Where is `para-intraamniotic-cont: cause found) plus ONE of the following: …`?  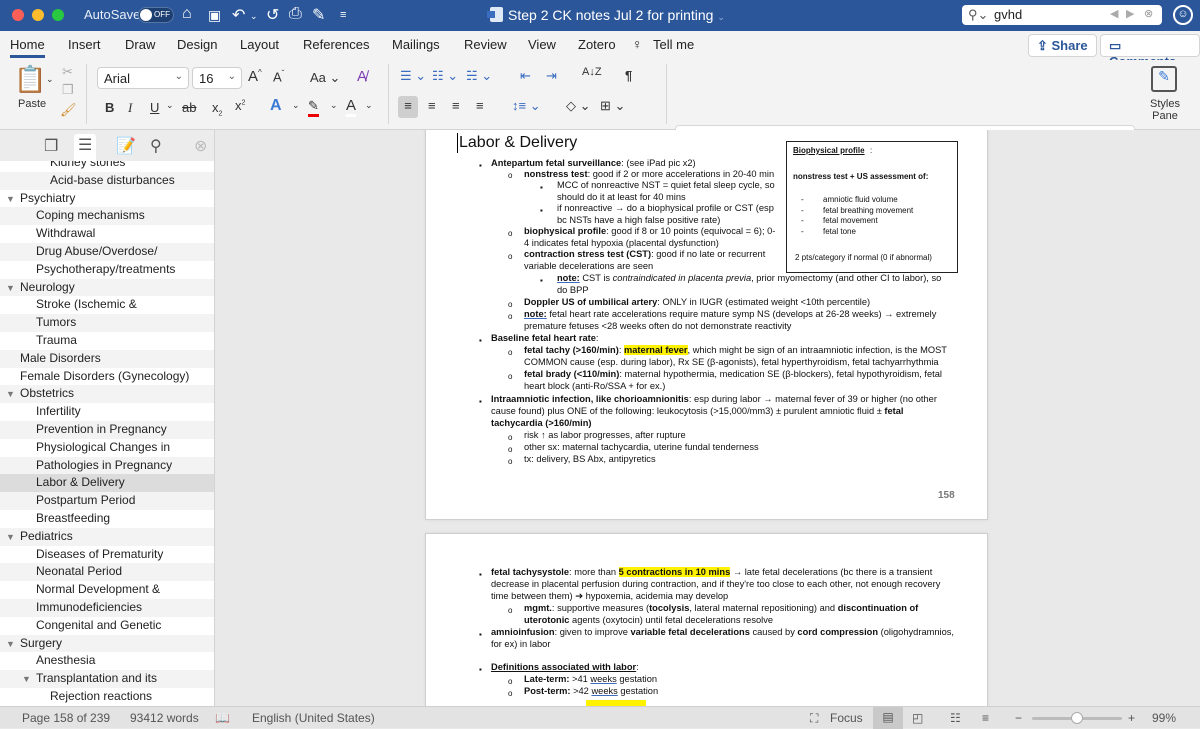
para-intraamniotic-cont: cause found) plus ONE of the following: … is located at coordinates (697, 412).